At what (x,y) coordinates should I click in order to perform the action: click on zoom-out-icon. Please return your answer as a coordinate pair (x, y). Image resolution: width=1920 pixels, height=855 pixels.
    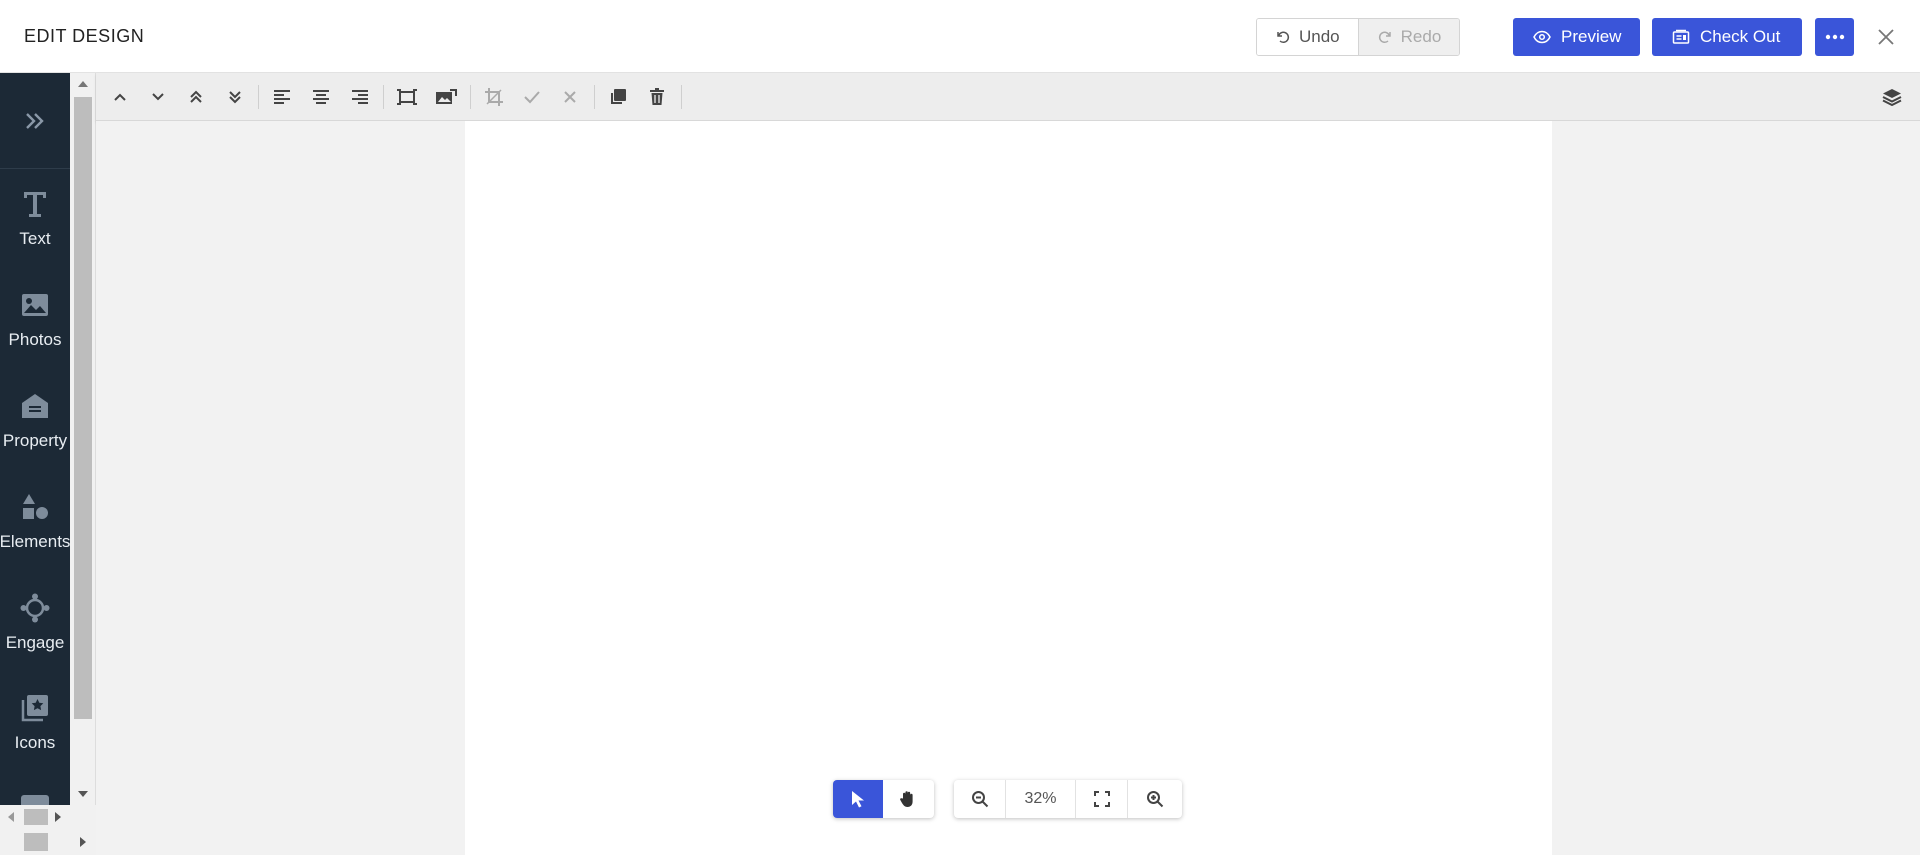
    Looking at the image, I should click on (980, 799).